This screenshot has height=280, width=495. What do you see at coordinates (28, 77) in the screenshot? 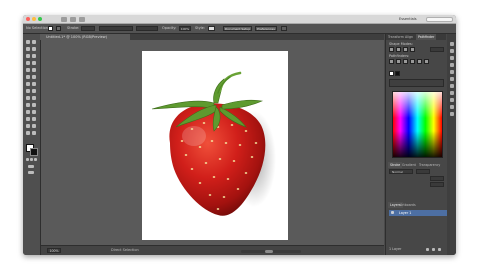
I see `blob-brush-tool-icon` at bounding box center [28, 77].